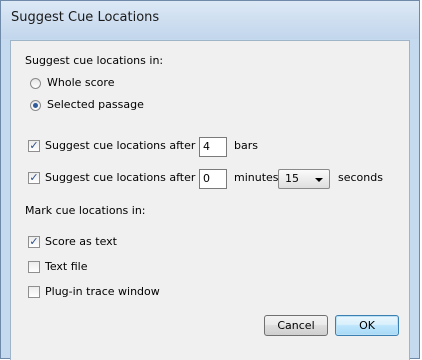 This screenshot has width=422, height=360. Describe the element at coordinates (367, 325) in the screenshot. I see `ok-button: OK` at that location.